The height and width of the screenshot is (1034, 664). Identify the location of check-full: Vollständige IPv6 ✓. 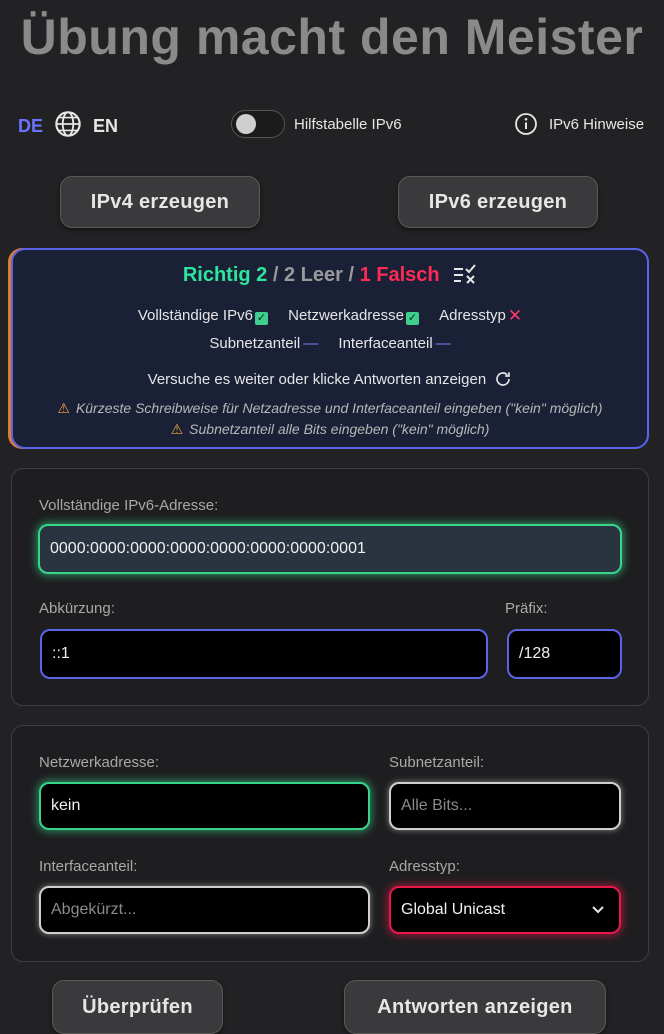
(202, 316).